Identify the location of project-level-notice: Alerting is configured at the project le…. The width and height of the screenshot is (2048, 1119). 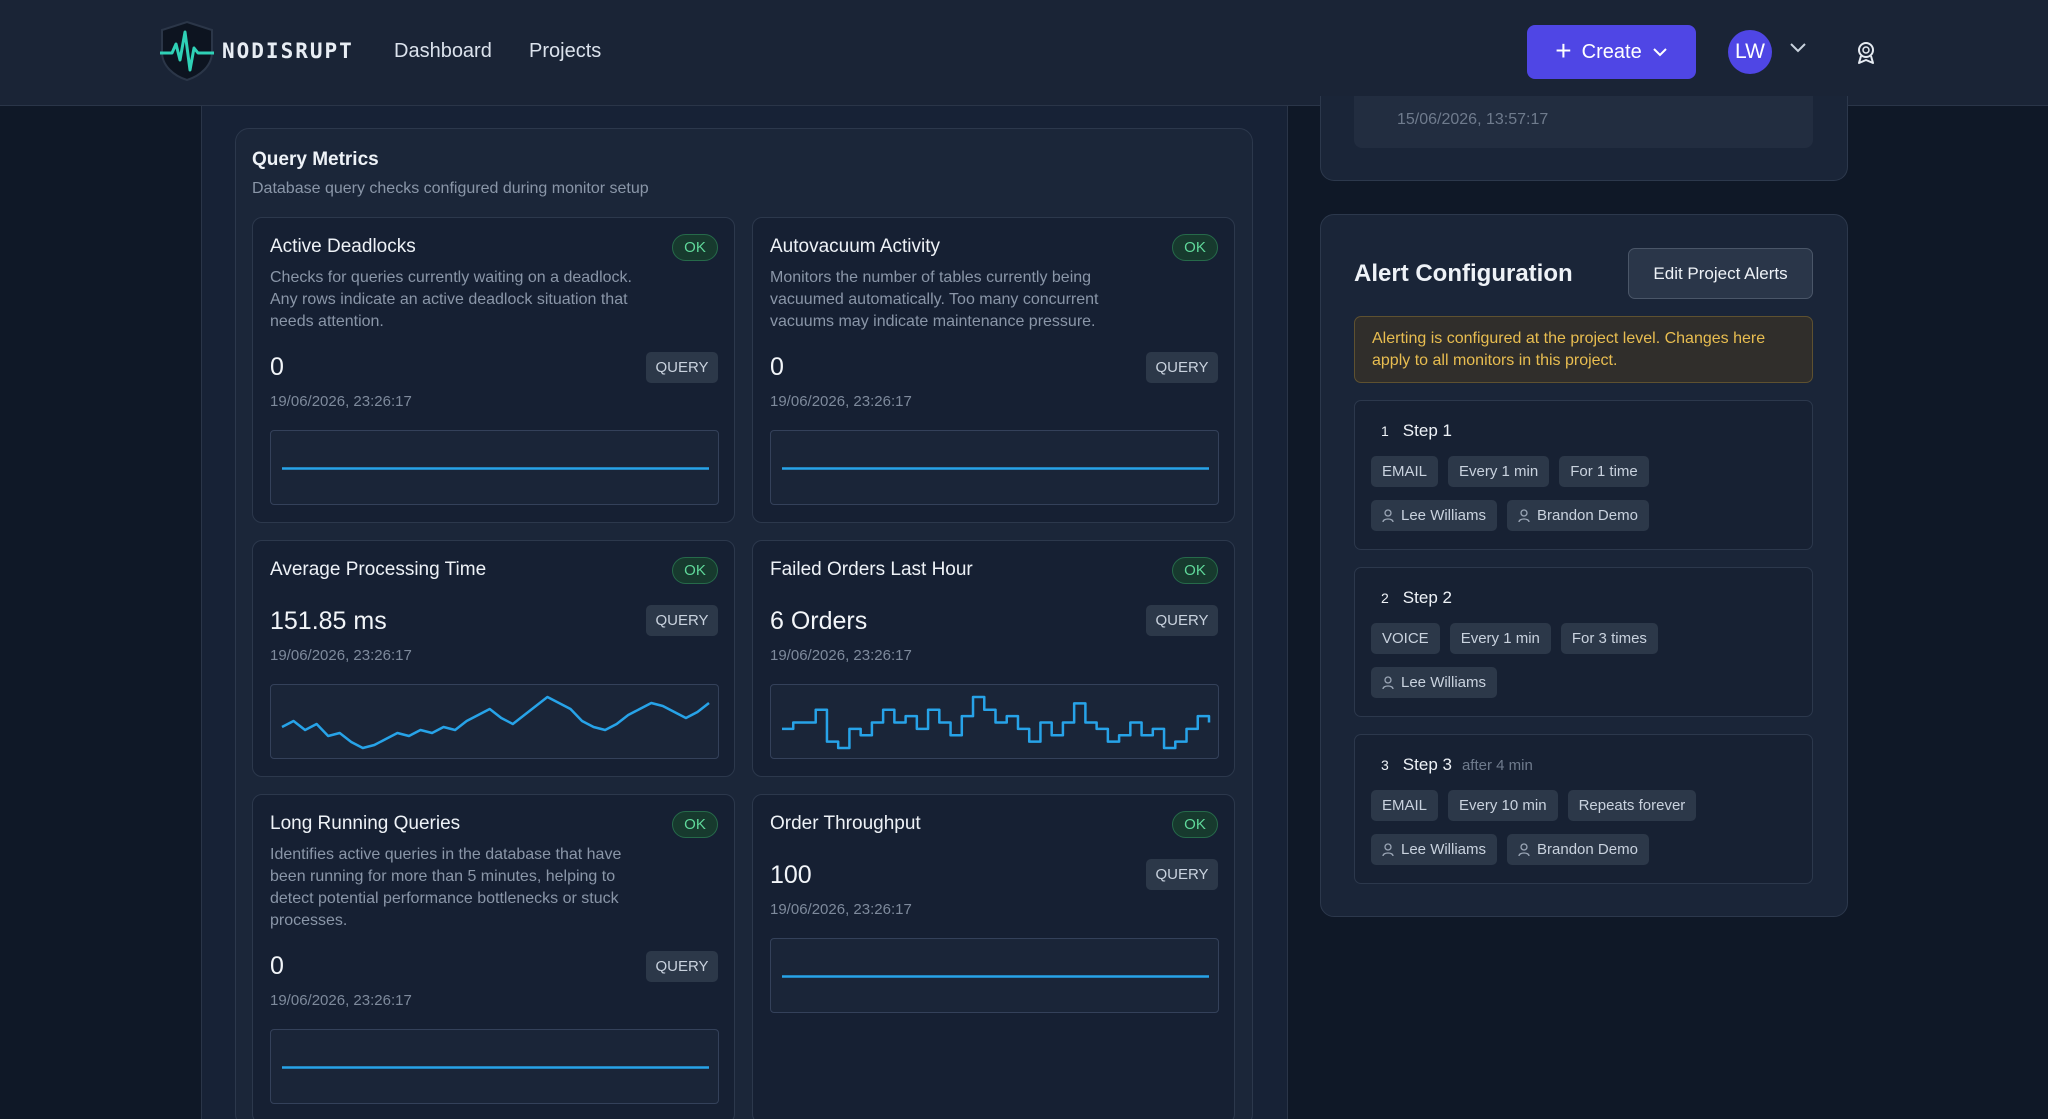
(1583, 349).